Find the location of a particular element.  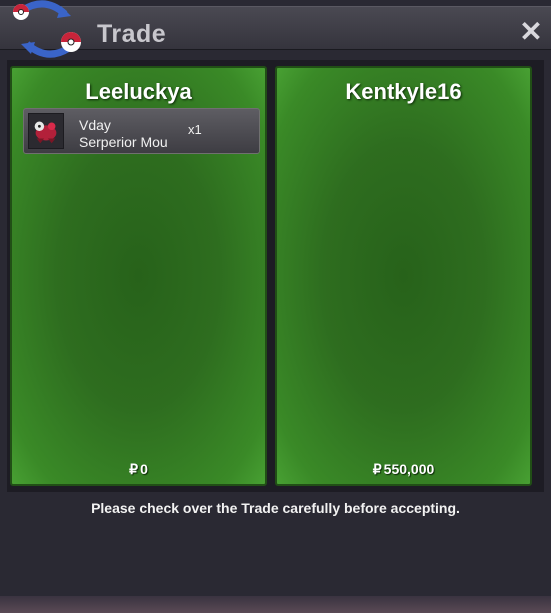

right-player-name: Kentkyle16 is located at coordinates (403, 91).